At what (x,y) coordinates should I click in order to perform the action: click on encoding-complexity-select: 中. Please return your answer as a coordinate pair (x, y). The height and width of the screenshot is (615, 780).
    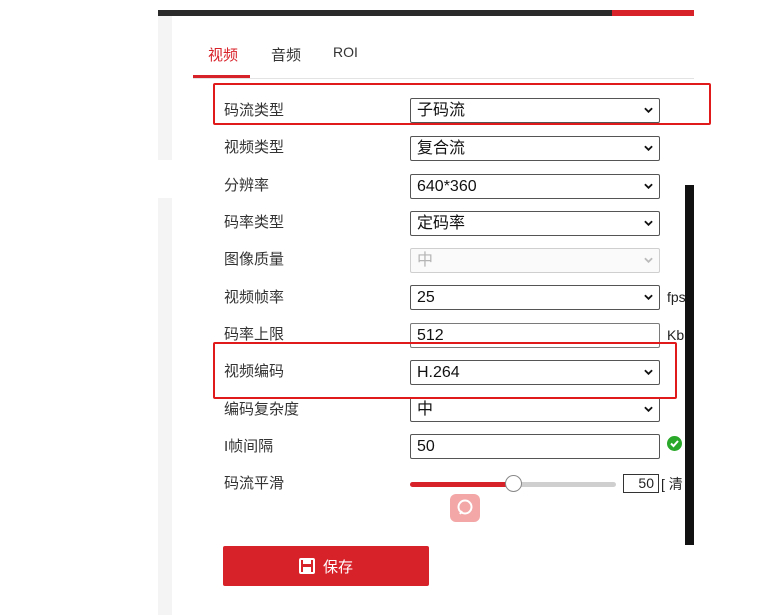
    Looking at the image, I should click on (535, 409).